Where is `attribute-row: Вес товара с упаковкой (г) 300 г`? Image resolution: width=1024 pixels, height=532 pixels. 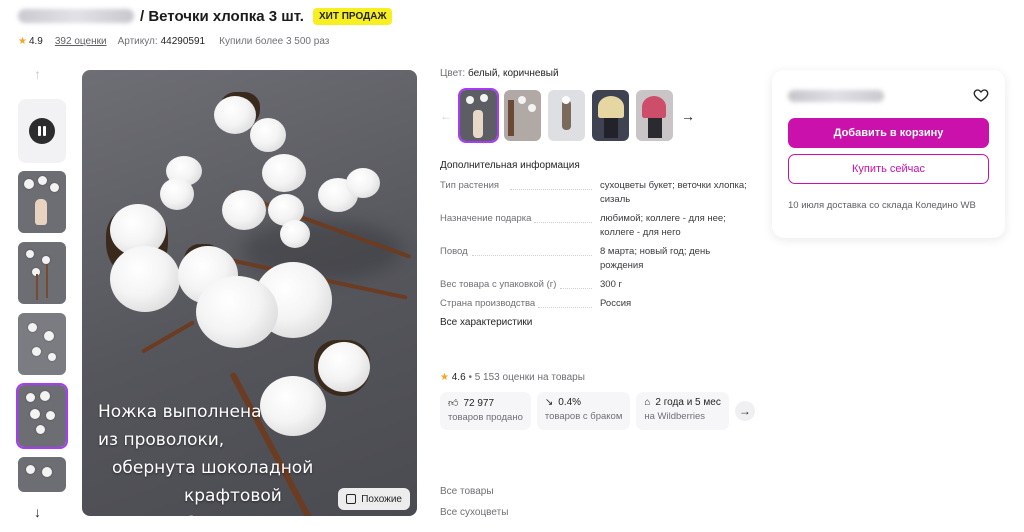
attribute-row: Вес товара с упаковкой (г) 300 г is located at coordinates (595, 286).